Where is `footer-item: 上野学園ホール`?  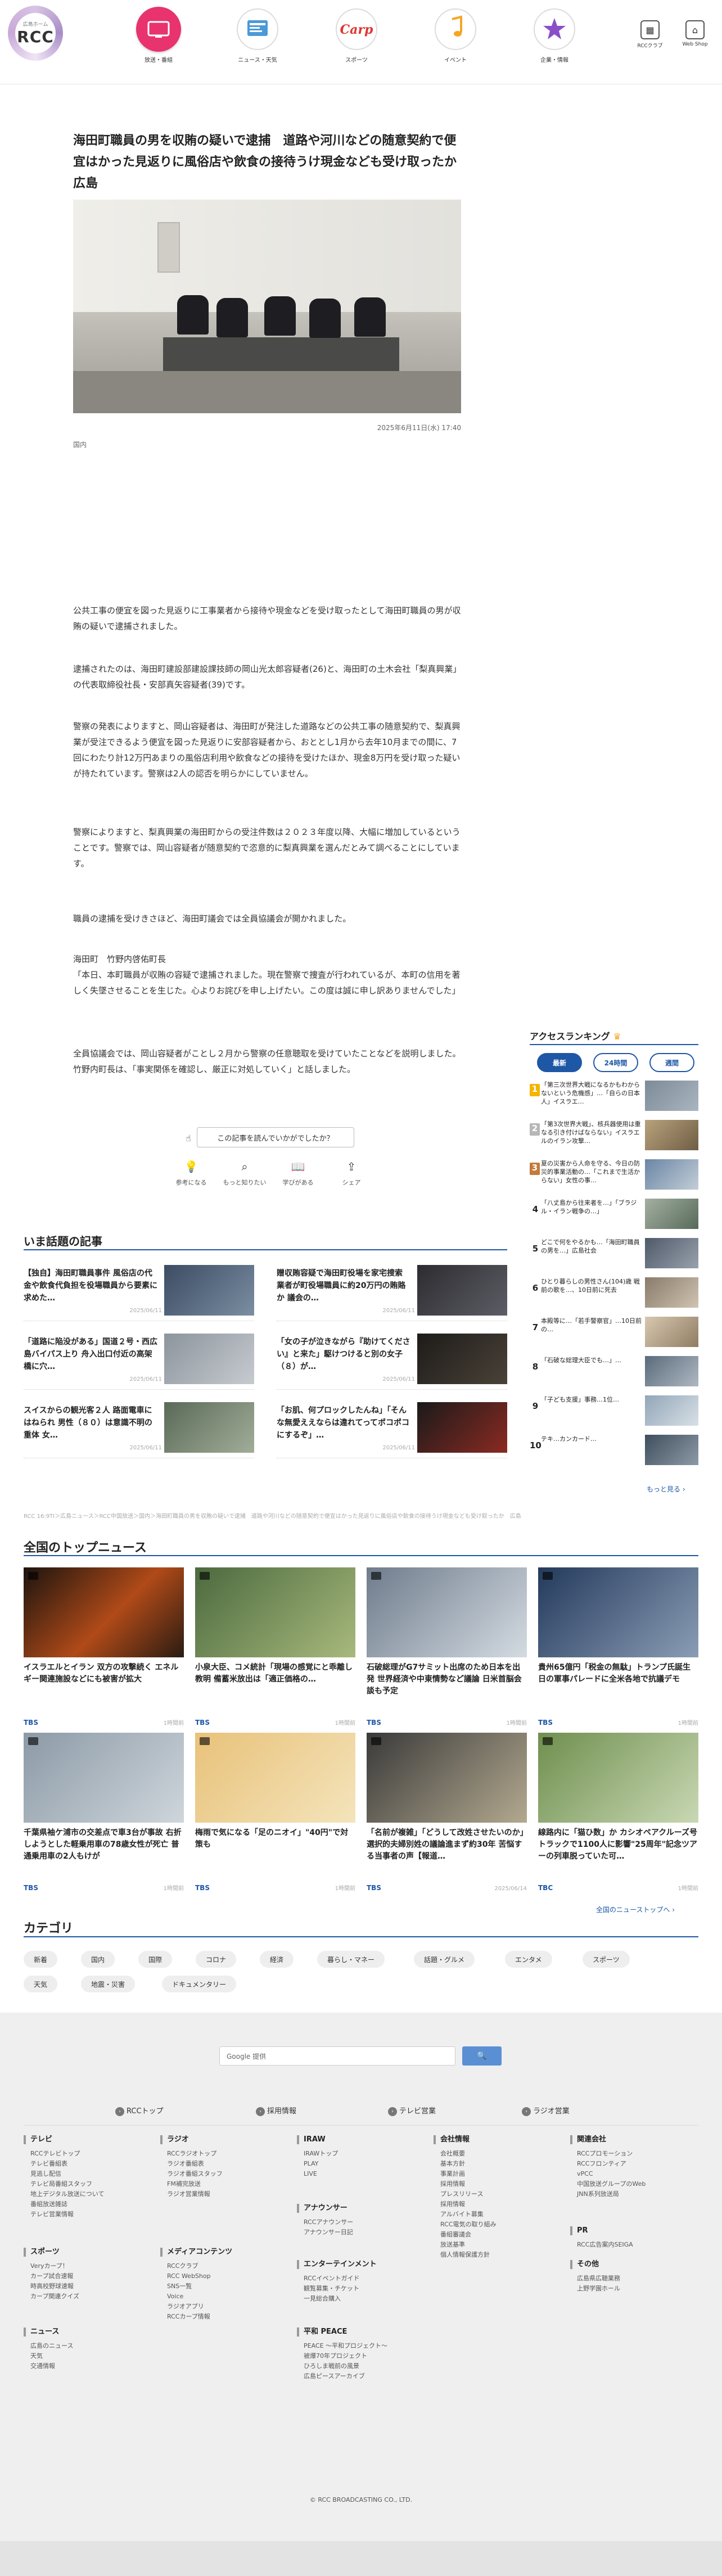 footer-item: 上野学園ホール is located at coordinates (635, 2289).